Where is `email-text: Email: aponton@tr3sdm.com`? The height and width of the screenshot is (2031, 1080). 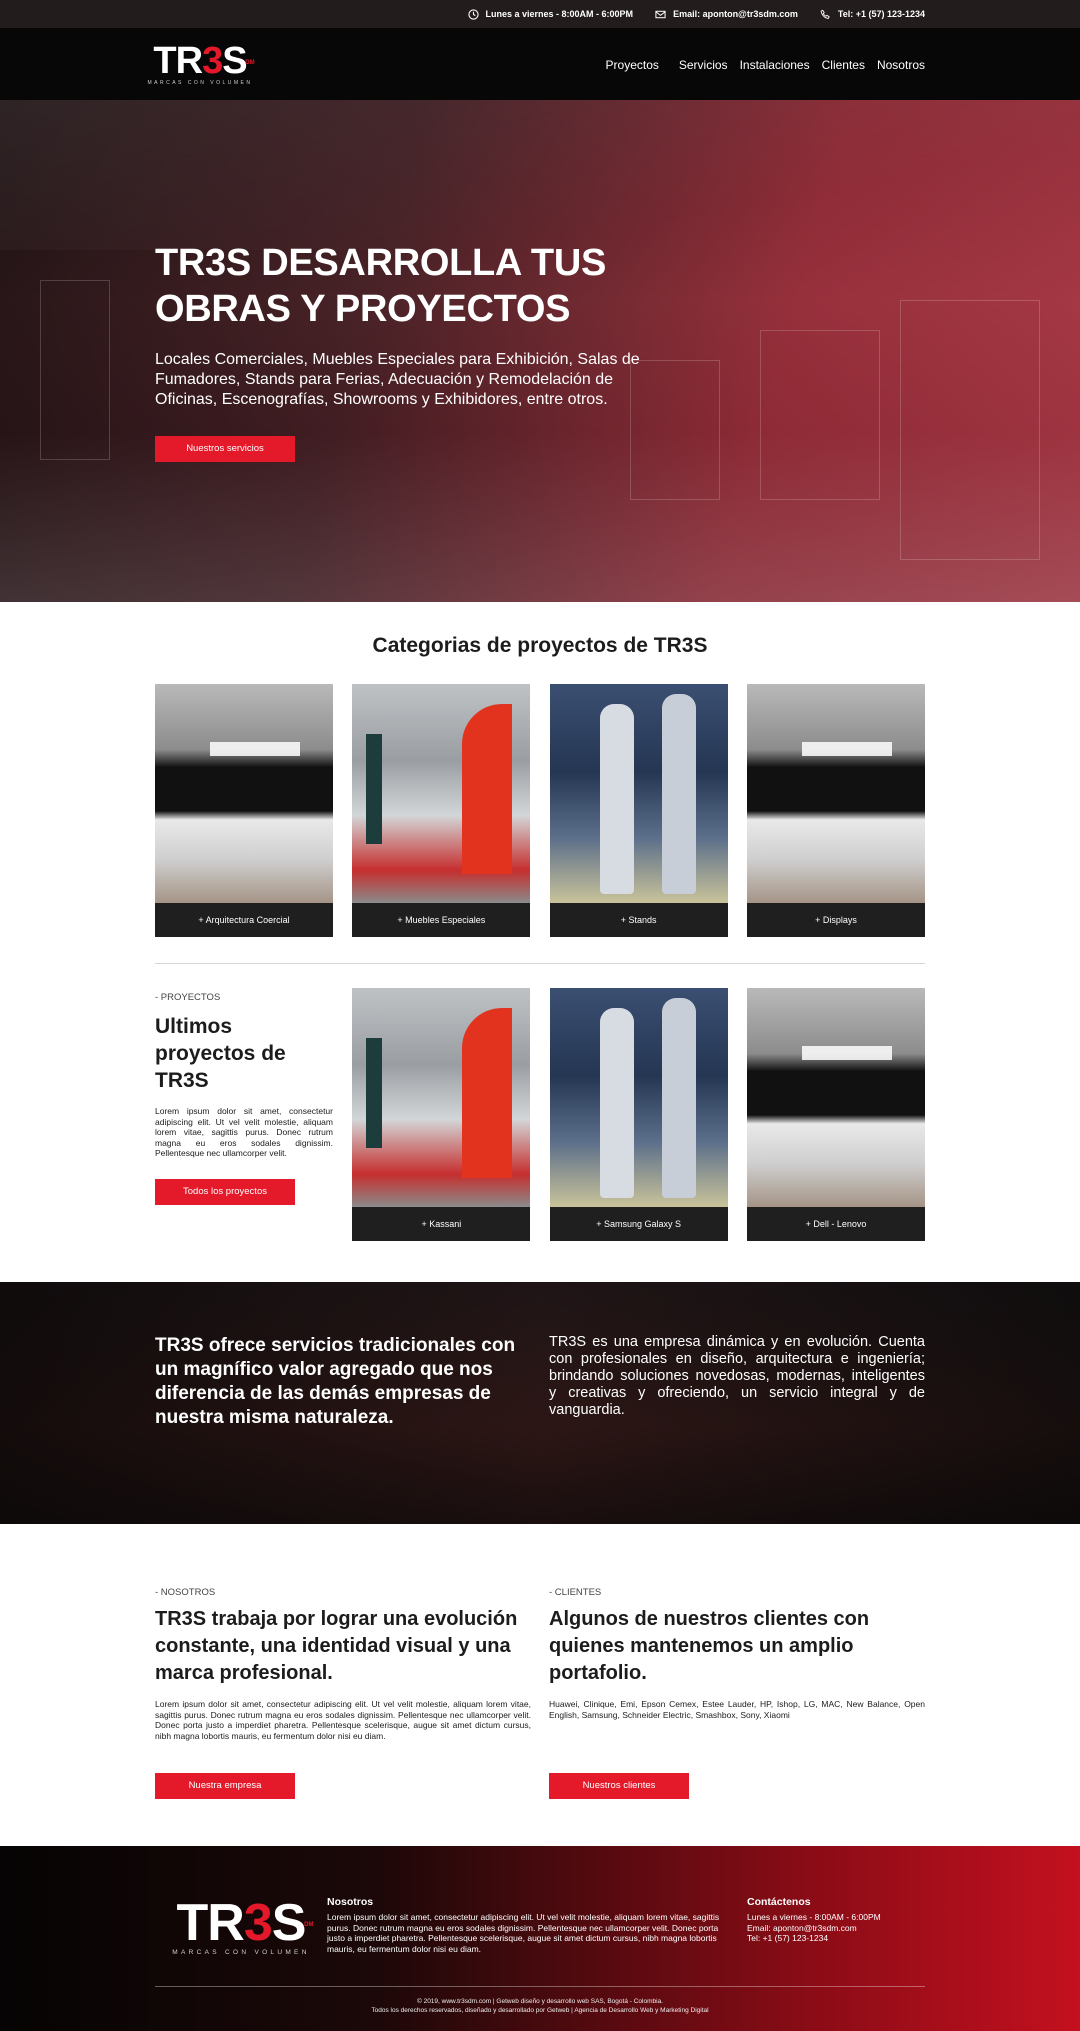 email-text: Email: aponton@tr3sdm.com is located at coordinates (735, 14).